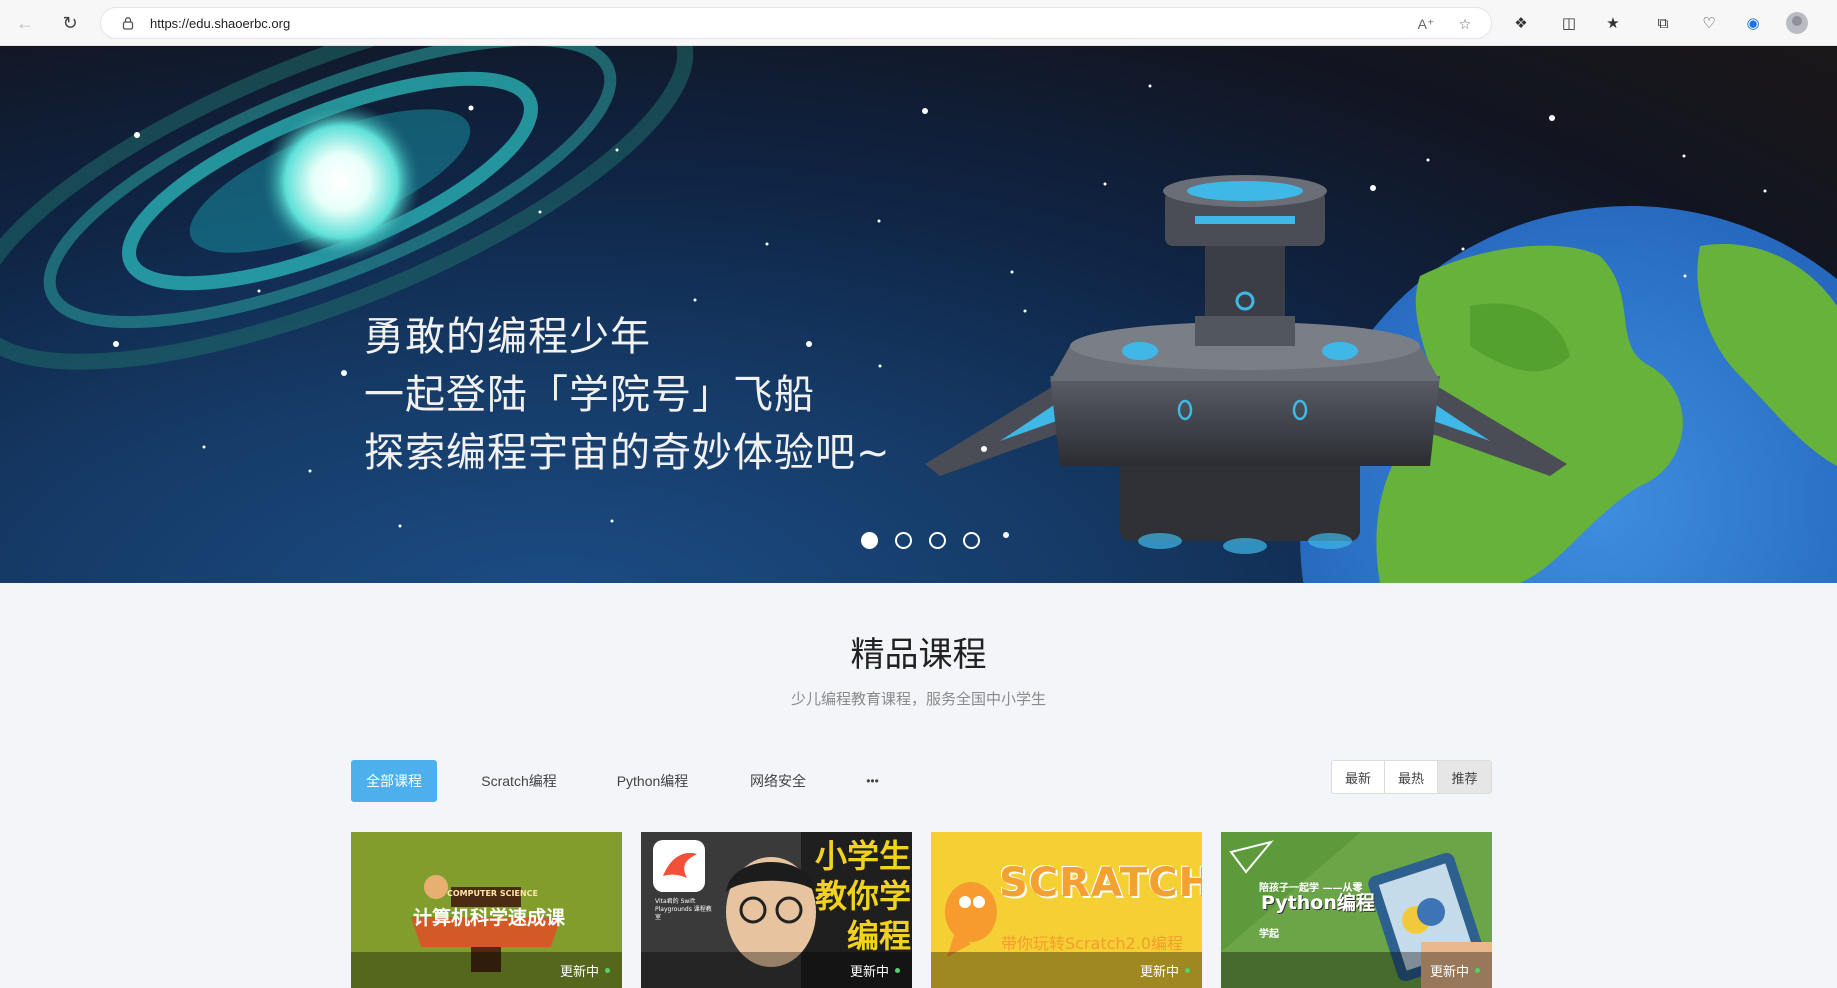 The height and width of the screenshot is (988, 1837). What do you see at coordinates (627, 453) in the screenshot?
I see `banner-line: 探索编程宇宙的奇妙体验吧~` at bounding box center [627, 453].